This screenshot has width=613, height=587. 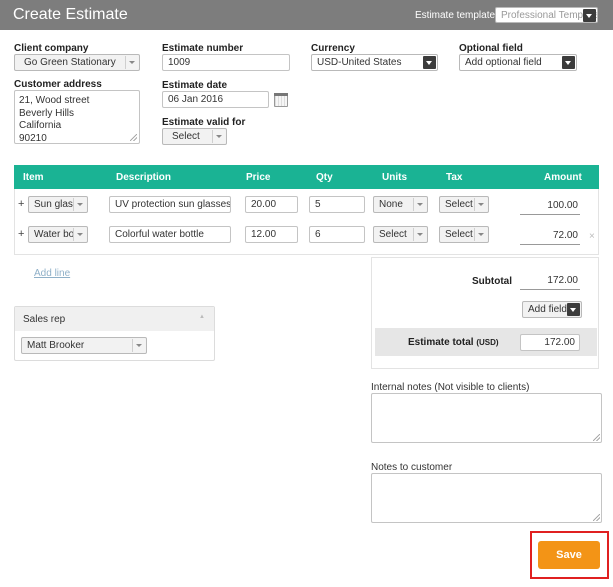 I want to click on save-button: Save, so click(x=569, y=555).